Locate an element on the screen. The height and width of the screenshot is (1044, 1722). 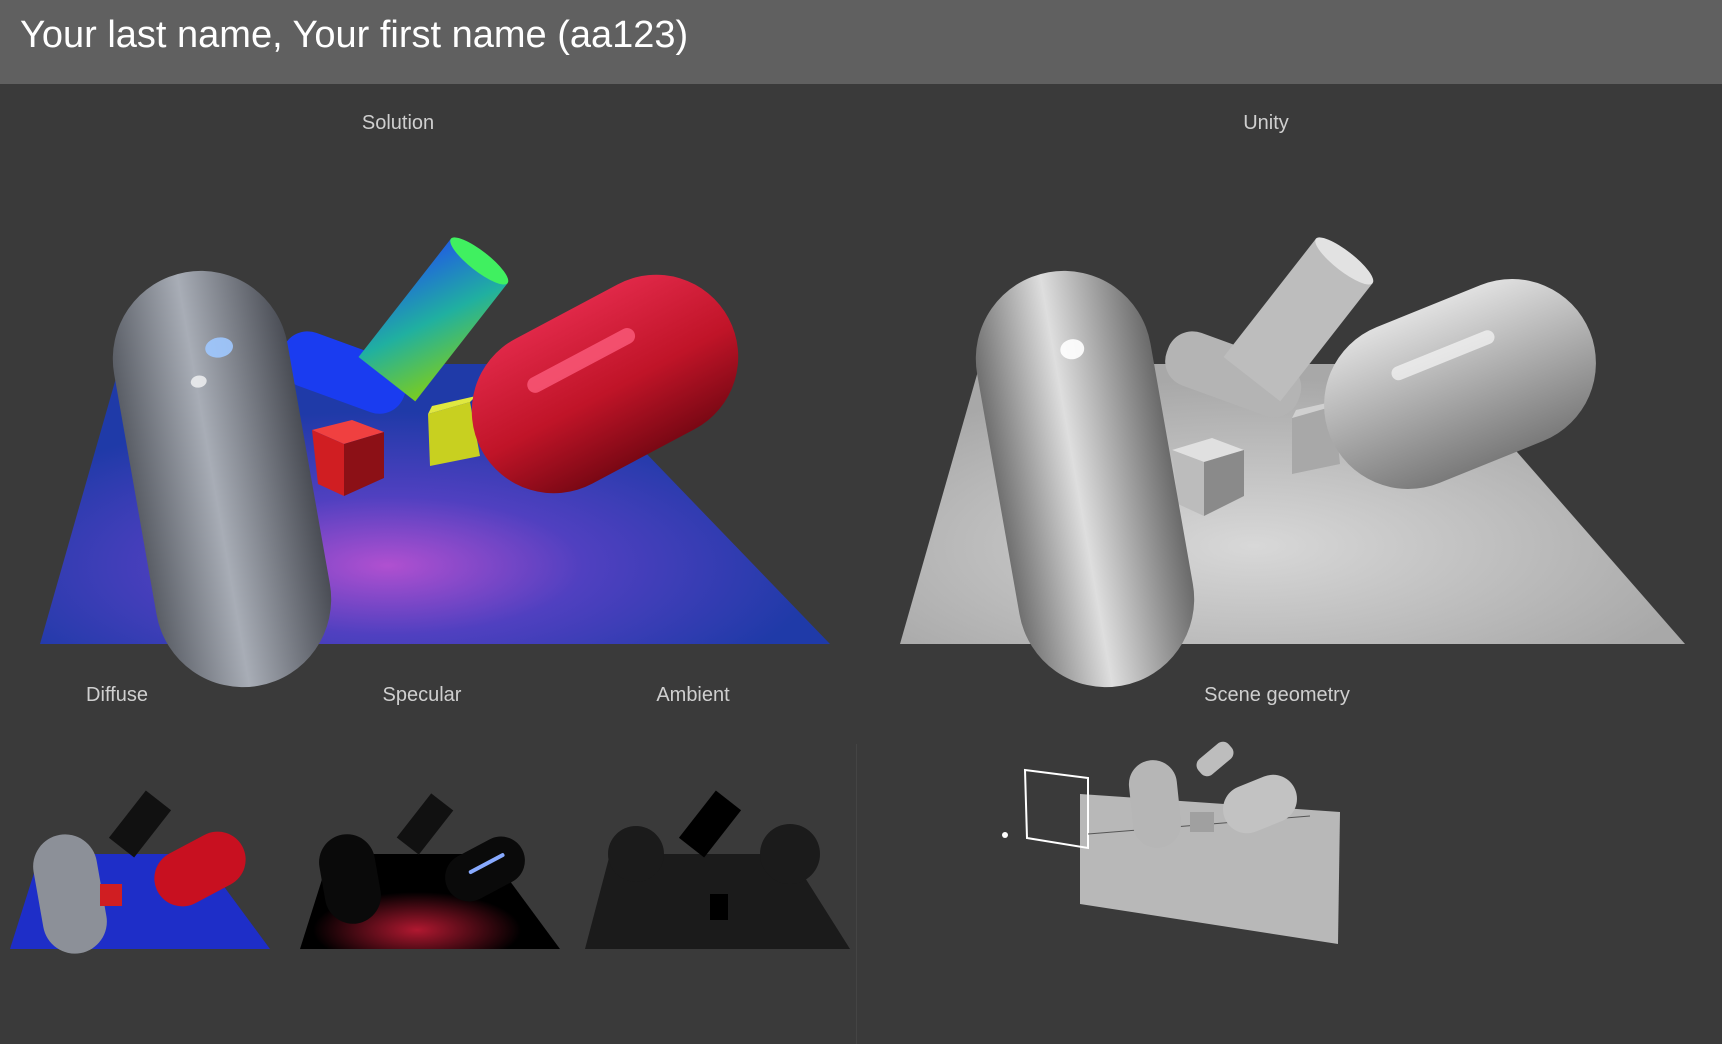
specular-render is located at coordinates (430, 871).